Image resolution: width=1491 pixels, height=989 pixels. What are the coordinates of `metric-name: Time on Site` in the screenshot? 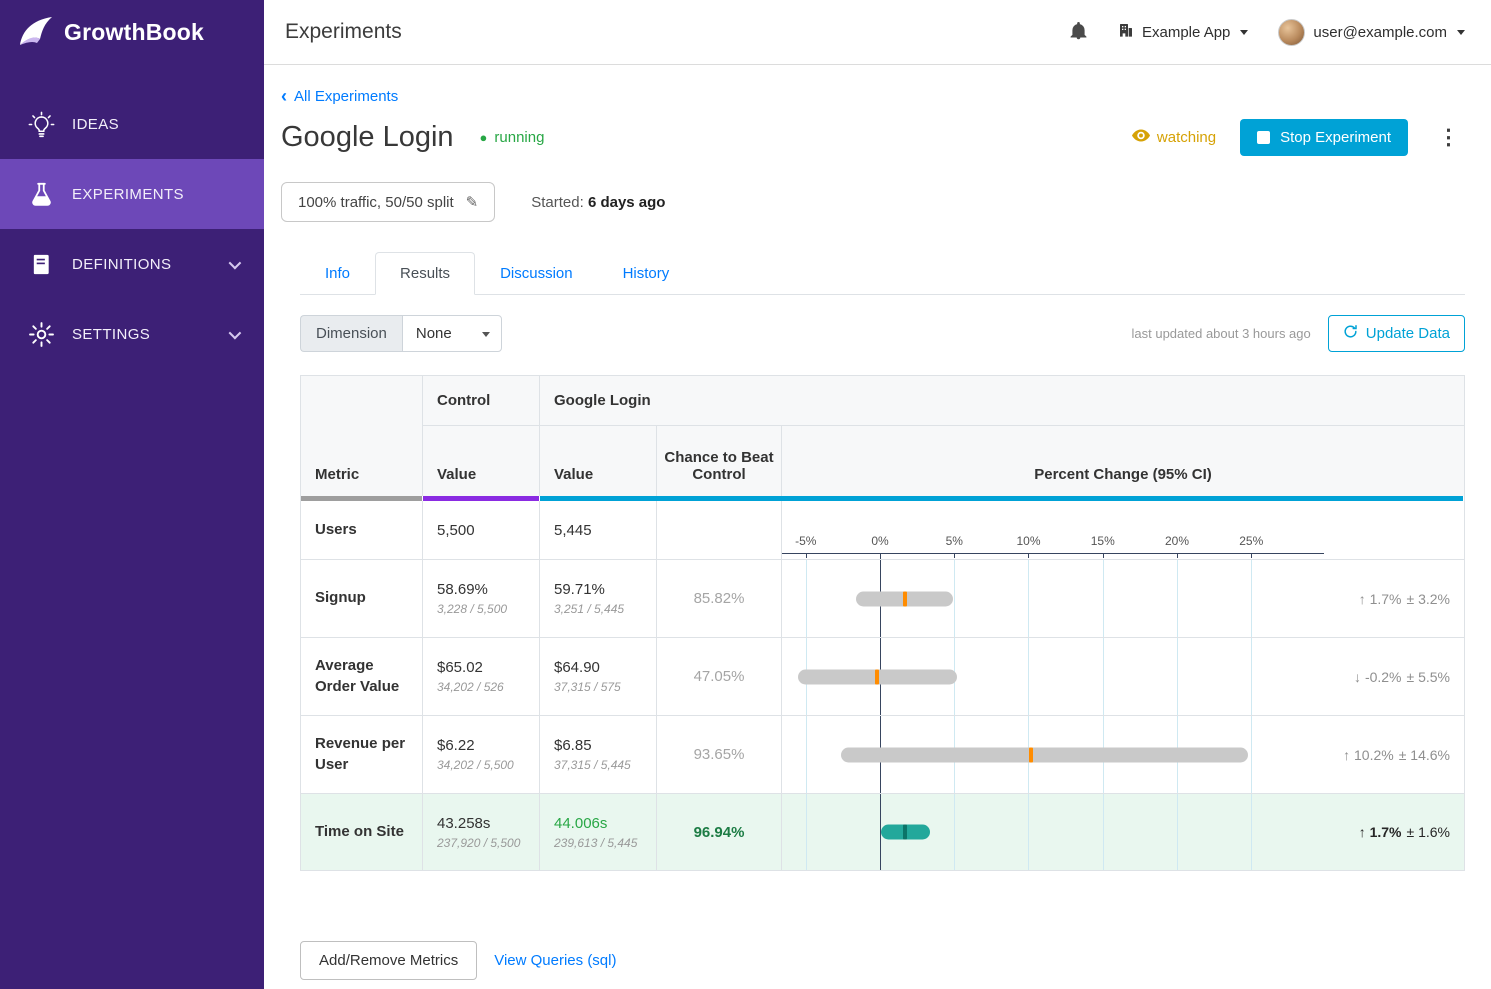 It's located at (362, 832).